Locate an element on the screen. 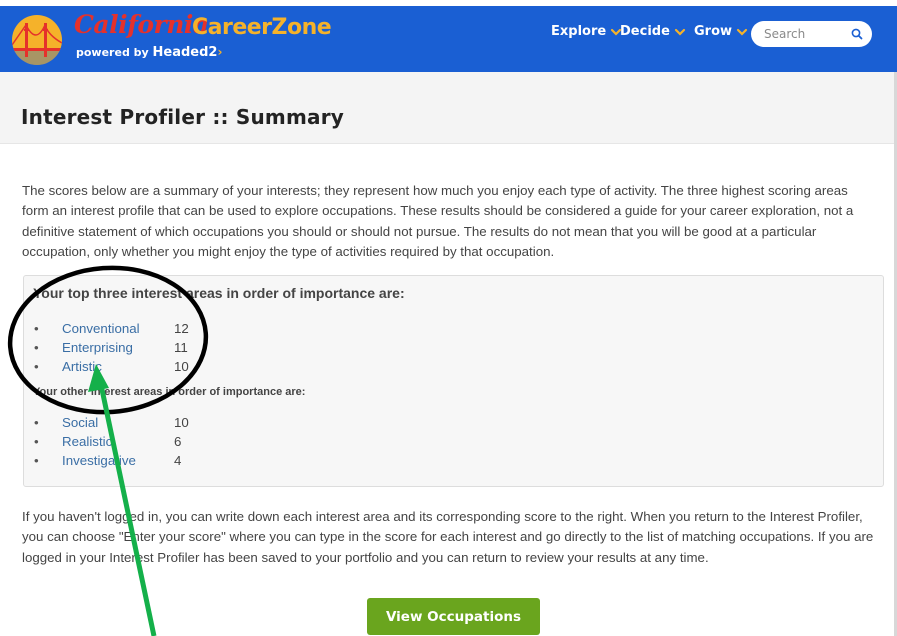  title-band: Interest Profiler :: Summary is located at coordinates (447, 108).